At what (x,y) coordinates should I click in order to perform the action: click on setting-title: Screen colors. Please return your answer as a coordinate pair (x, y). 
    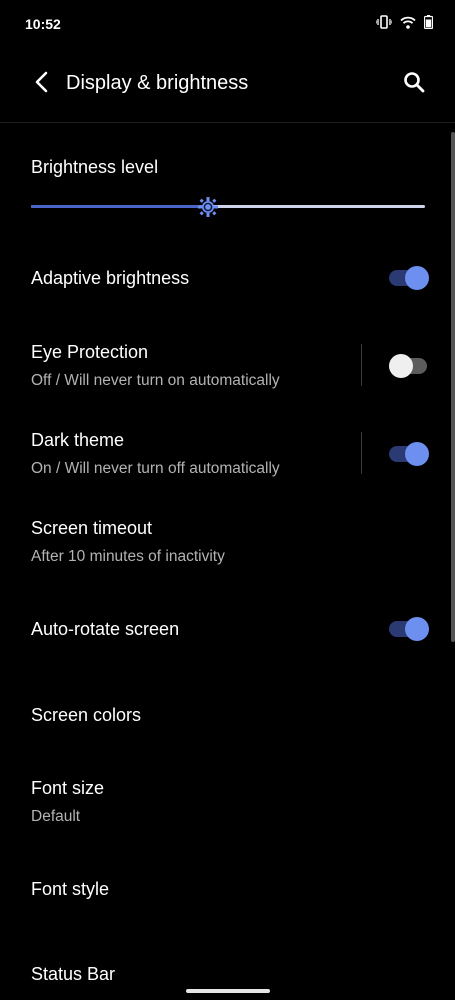
    Looking at the image, I should click on (86, 715).